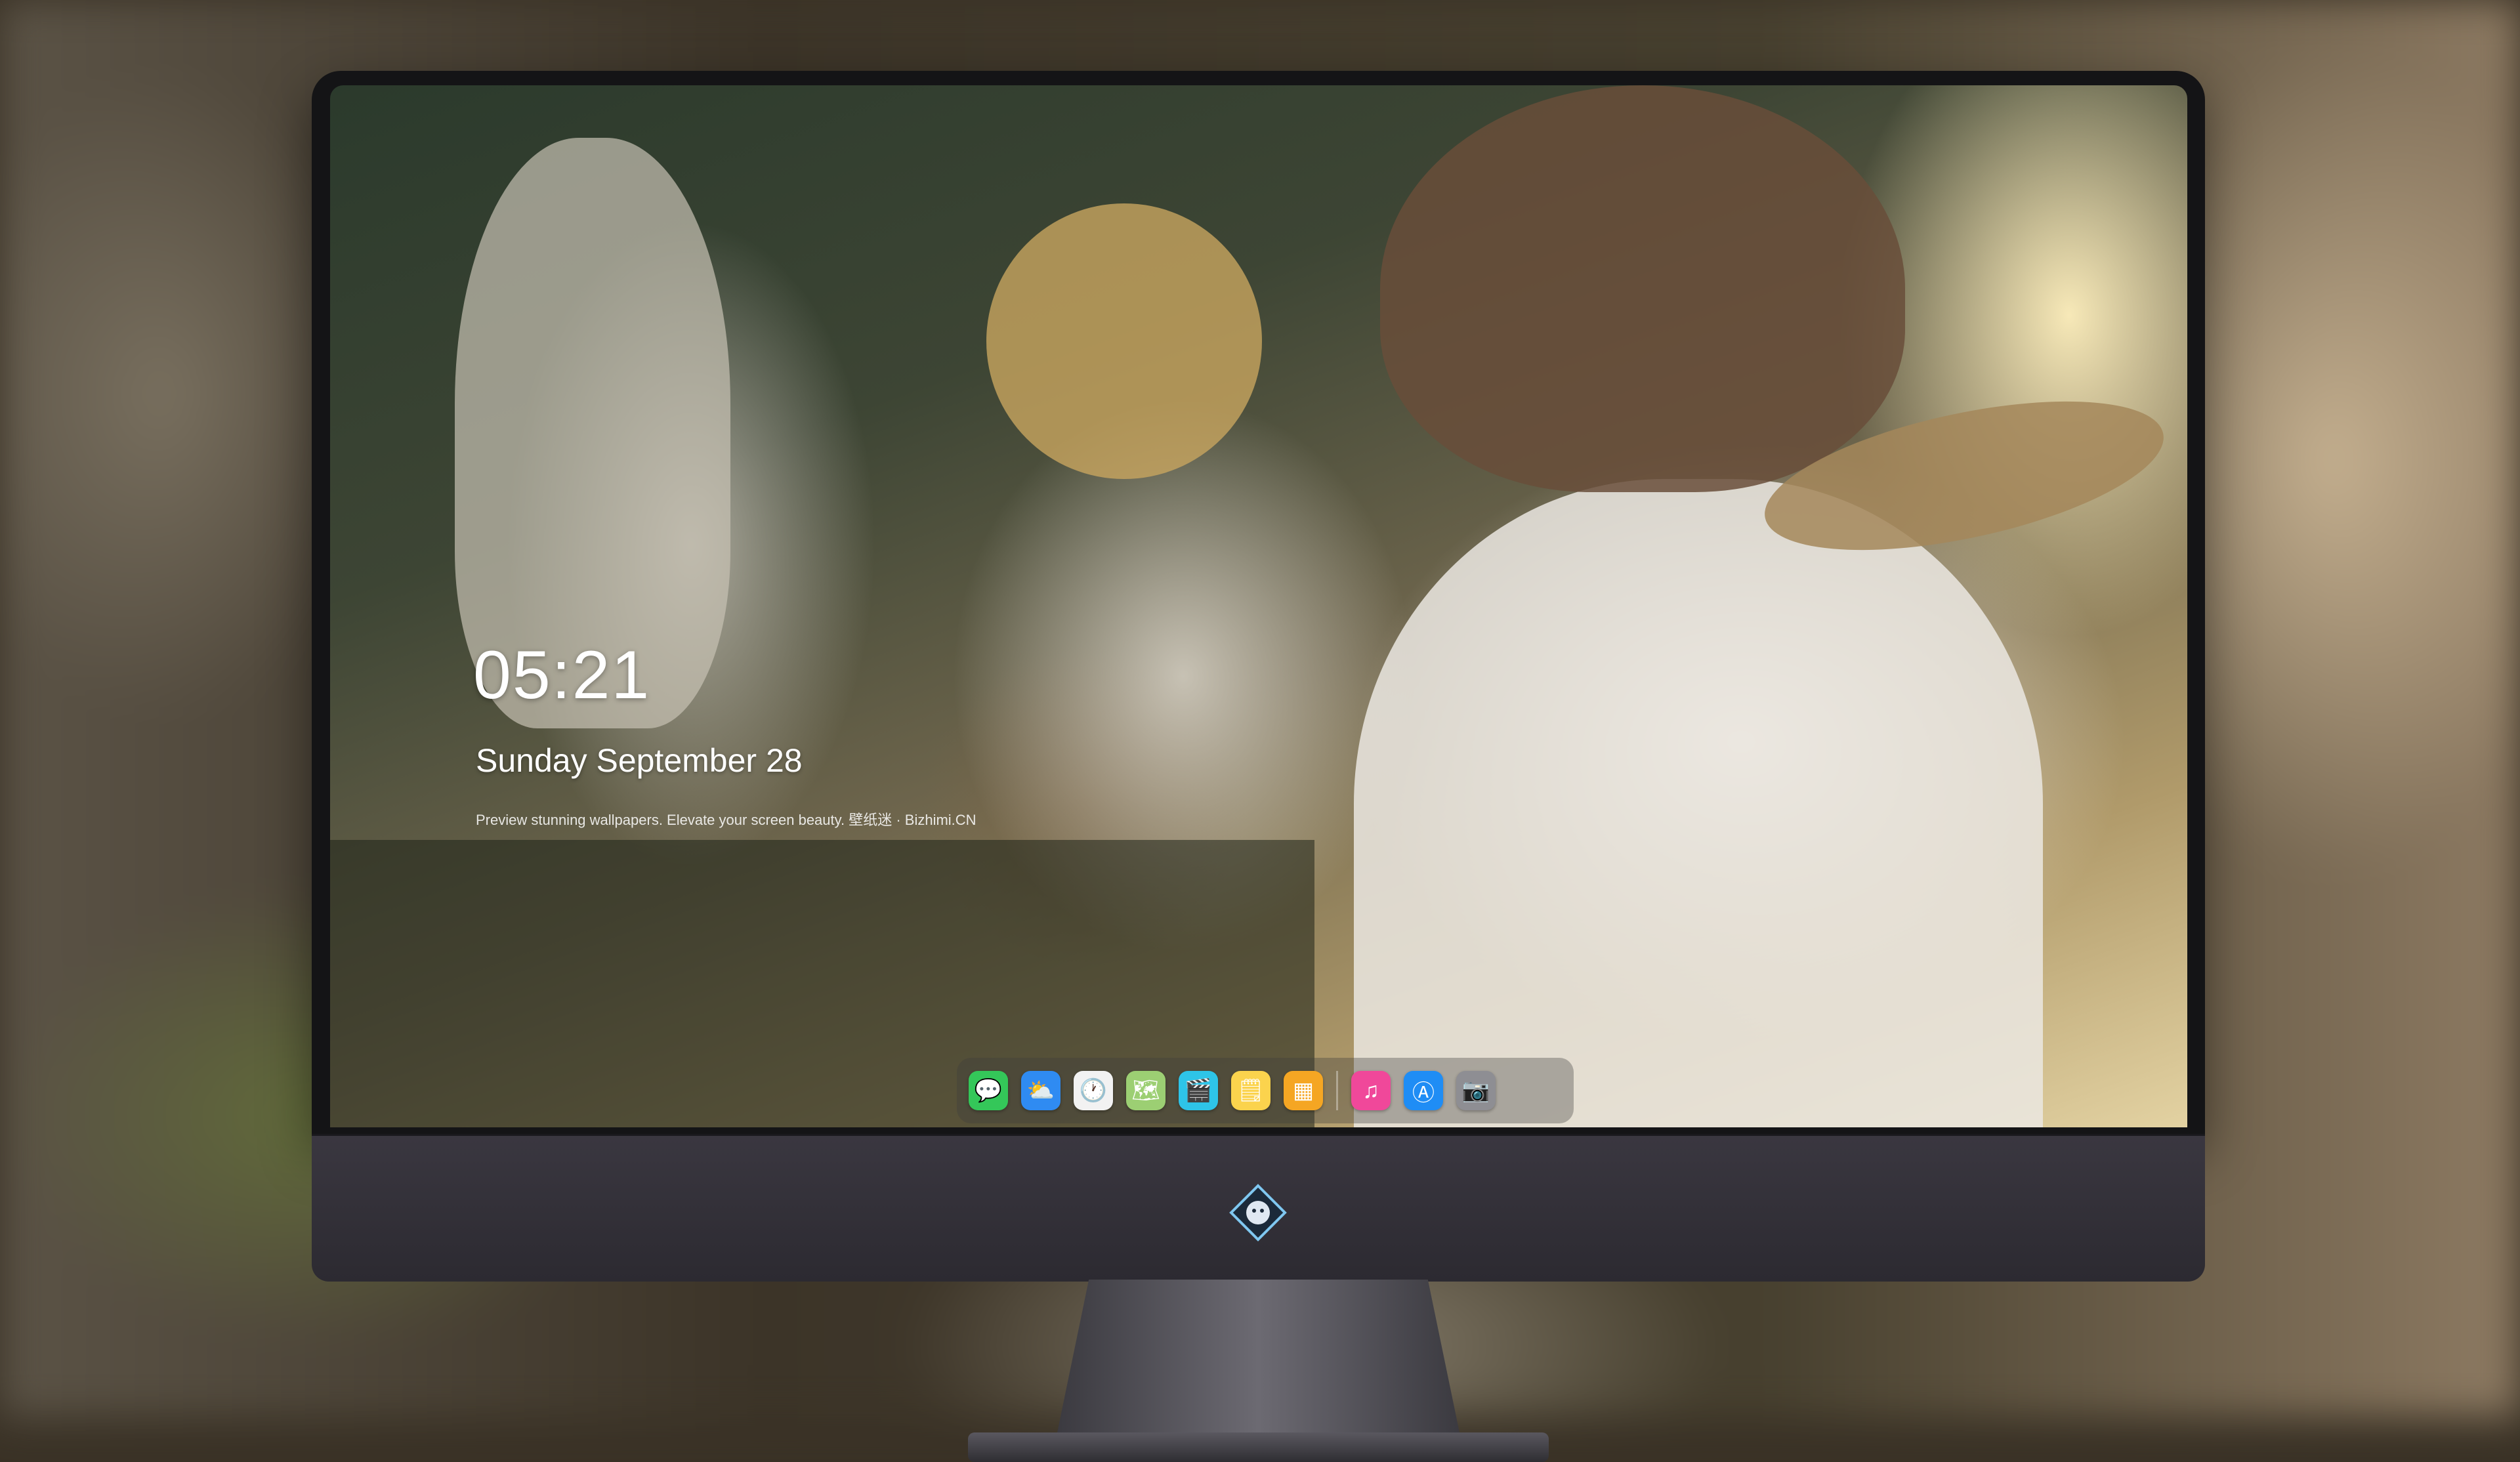 This screenshot has height=1462, width=2520. Describe the element at coordinates (562, 675) in the screenshot. I see `lockscreen-time: 05:21` at that location.